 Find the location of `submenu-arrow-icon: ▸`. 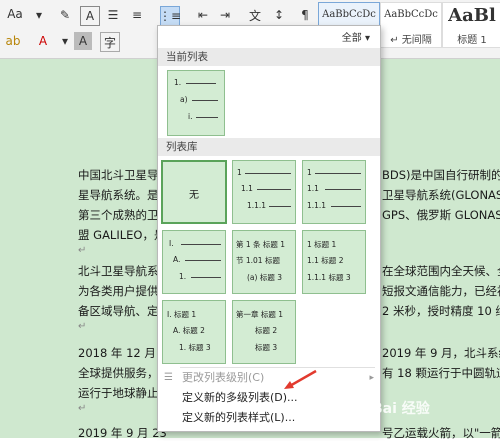

submenu-arrow-icon: ▸ is located at coordinates (371, 378).